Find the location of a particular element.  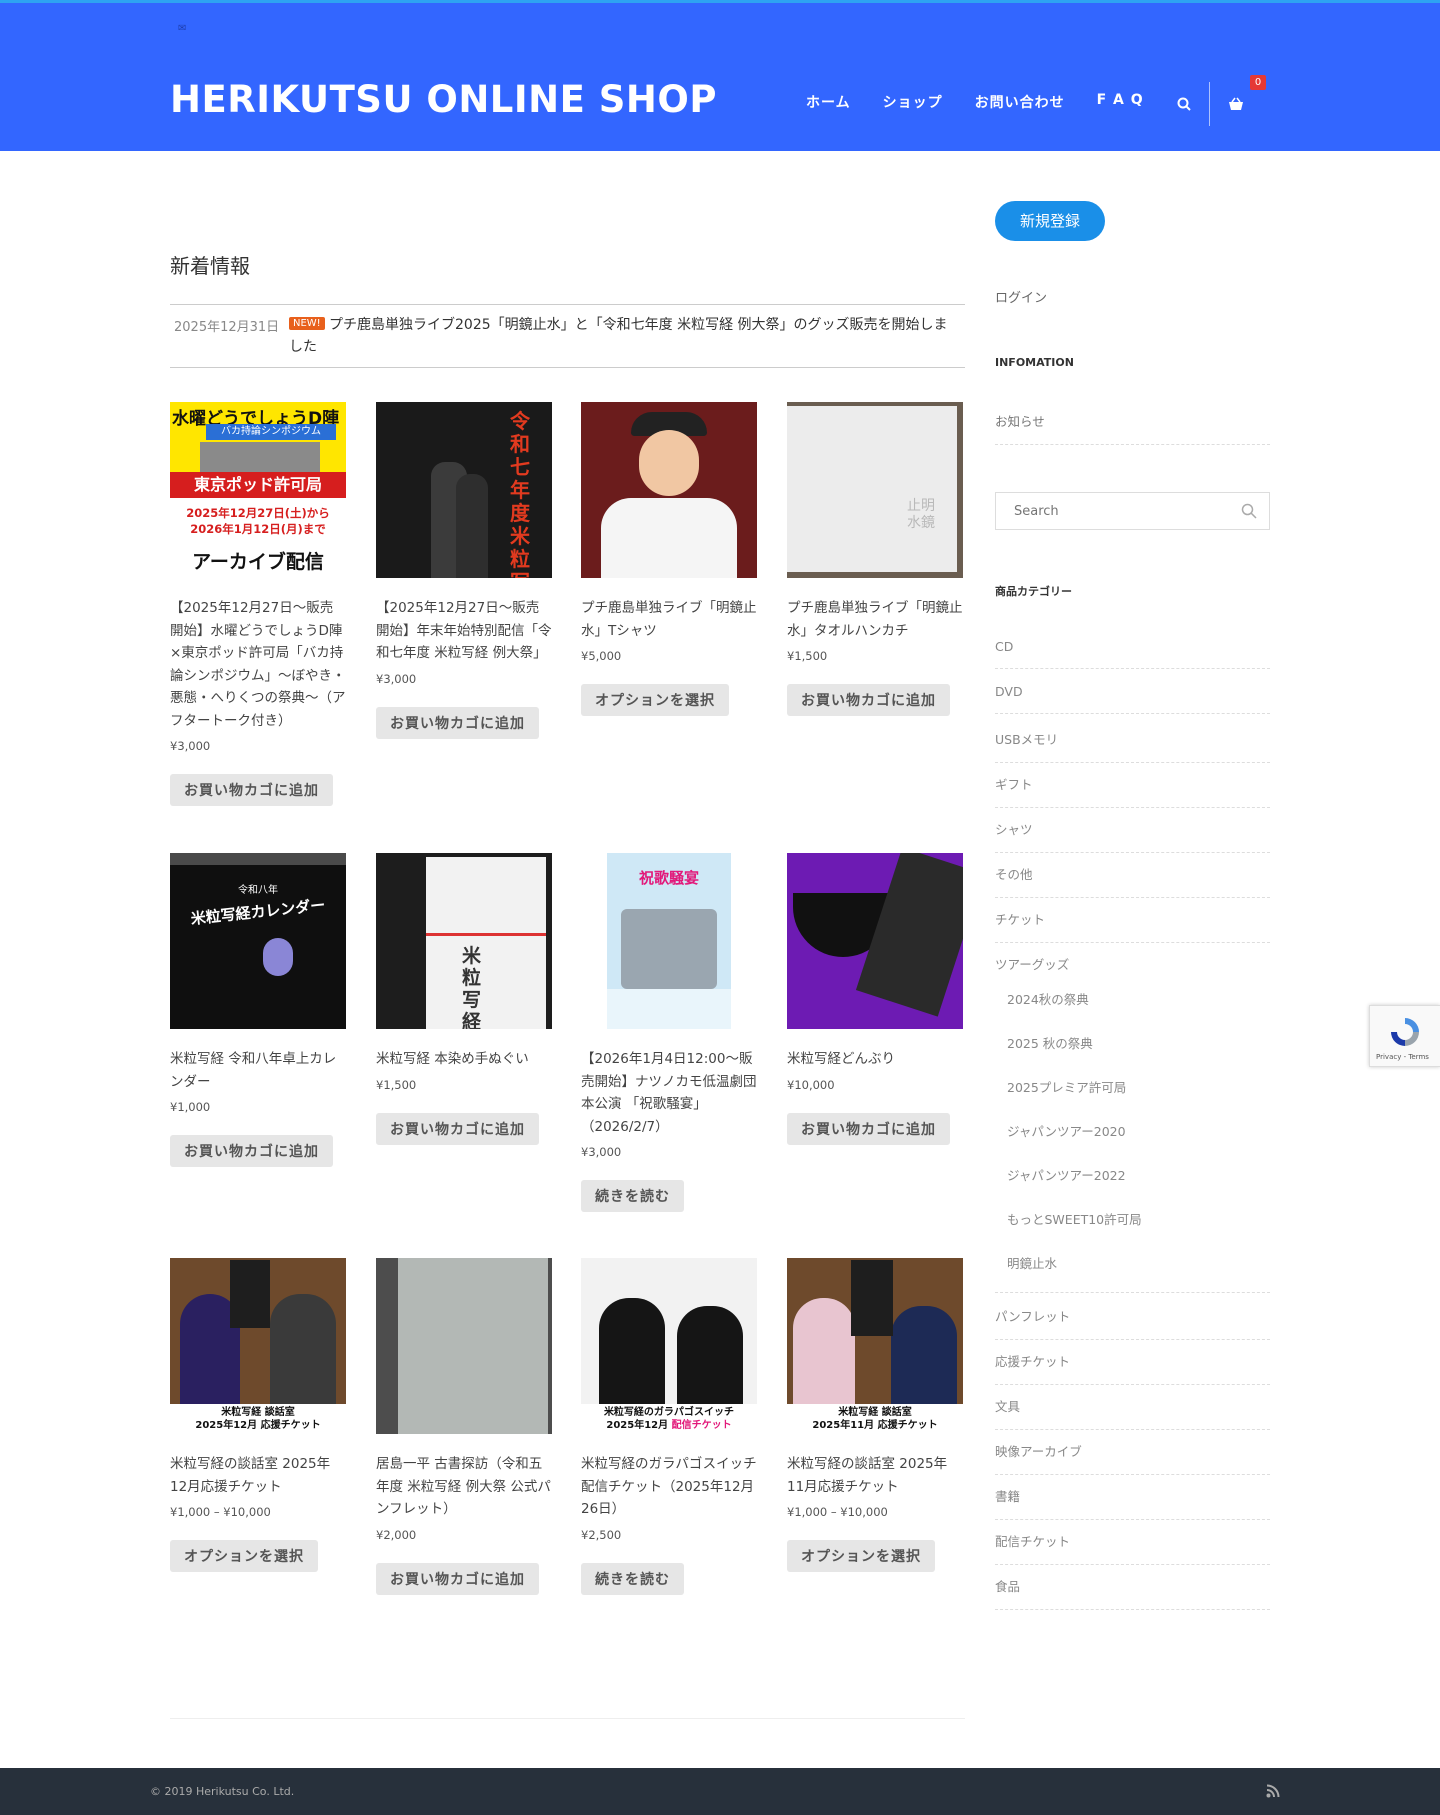

product-image: 米粒写経 is located at coordinates (464, 941).